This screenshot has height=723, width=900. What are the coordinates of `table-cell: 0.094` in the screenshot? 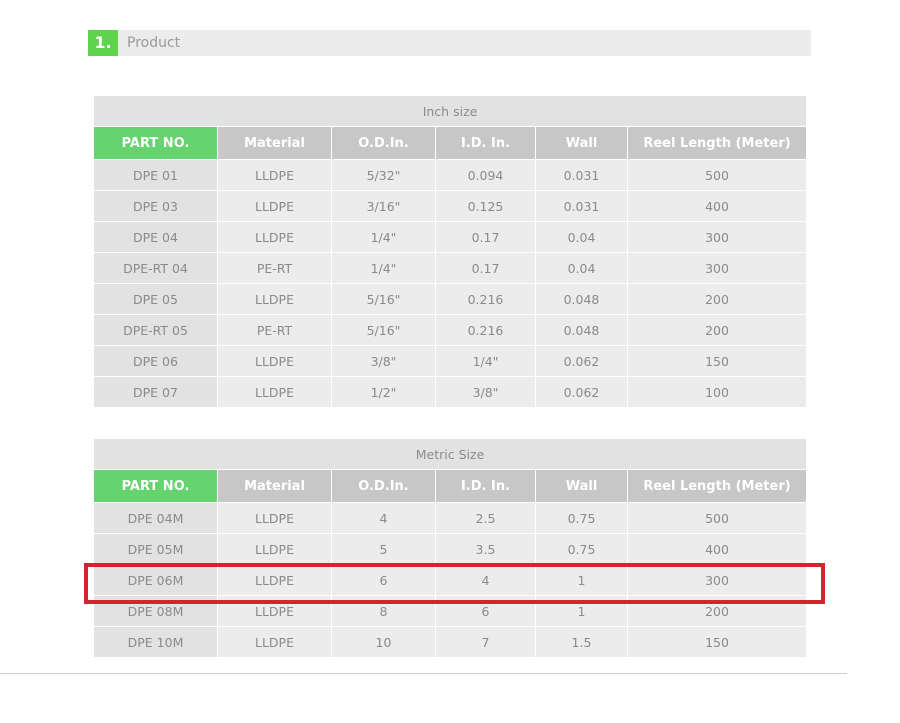 It's located at (485, 175).